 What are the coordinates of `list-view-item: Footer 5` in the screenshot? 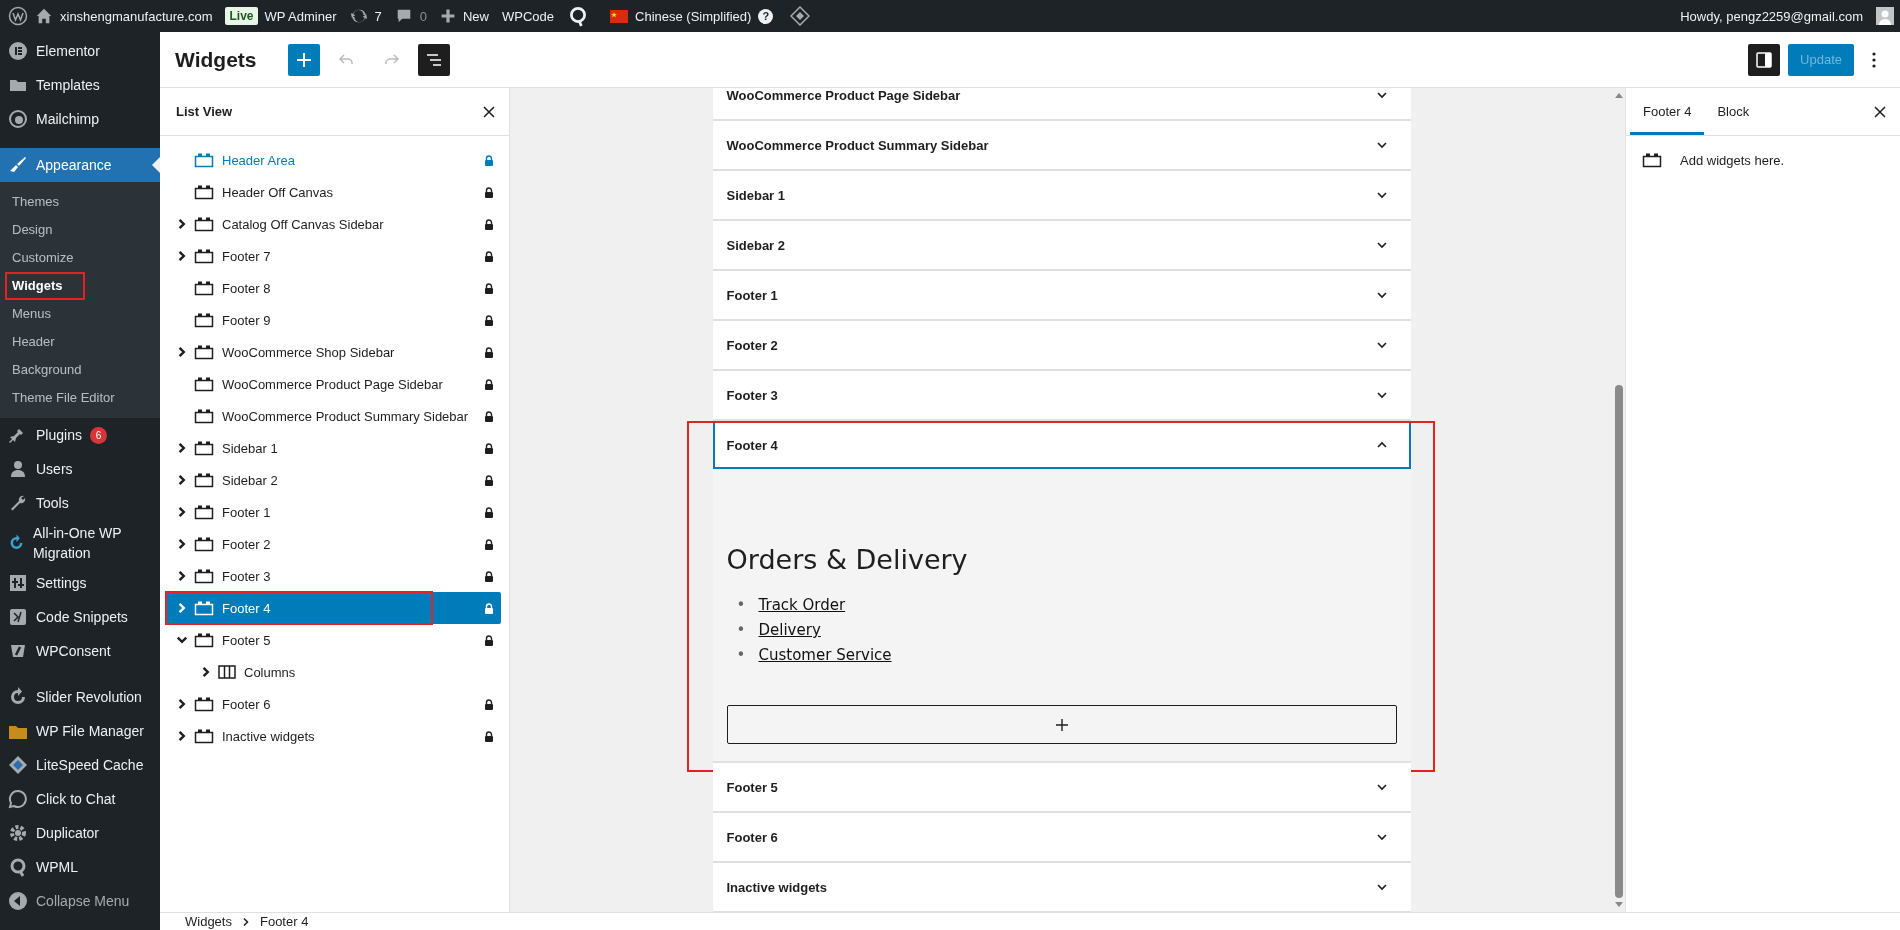 It's located at (333, 640).